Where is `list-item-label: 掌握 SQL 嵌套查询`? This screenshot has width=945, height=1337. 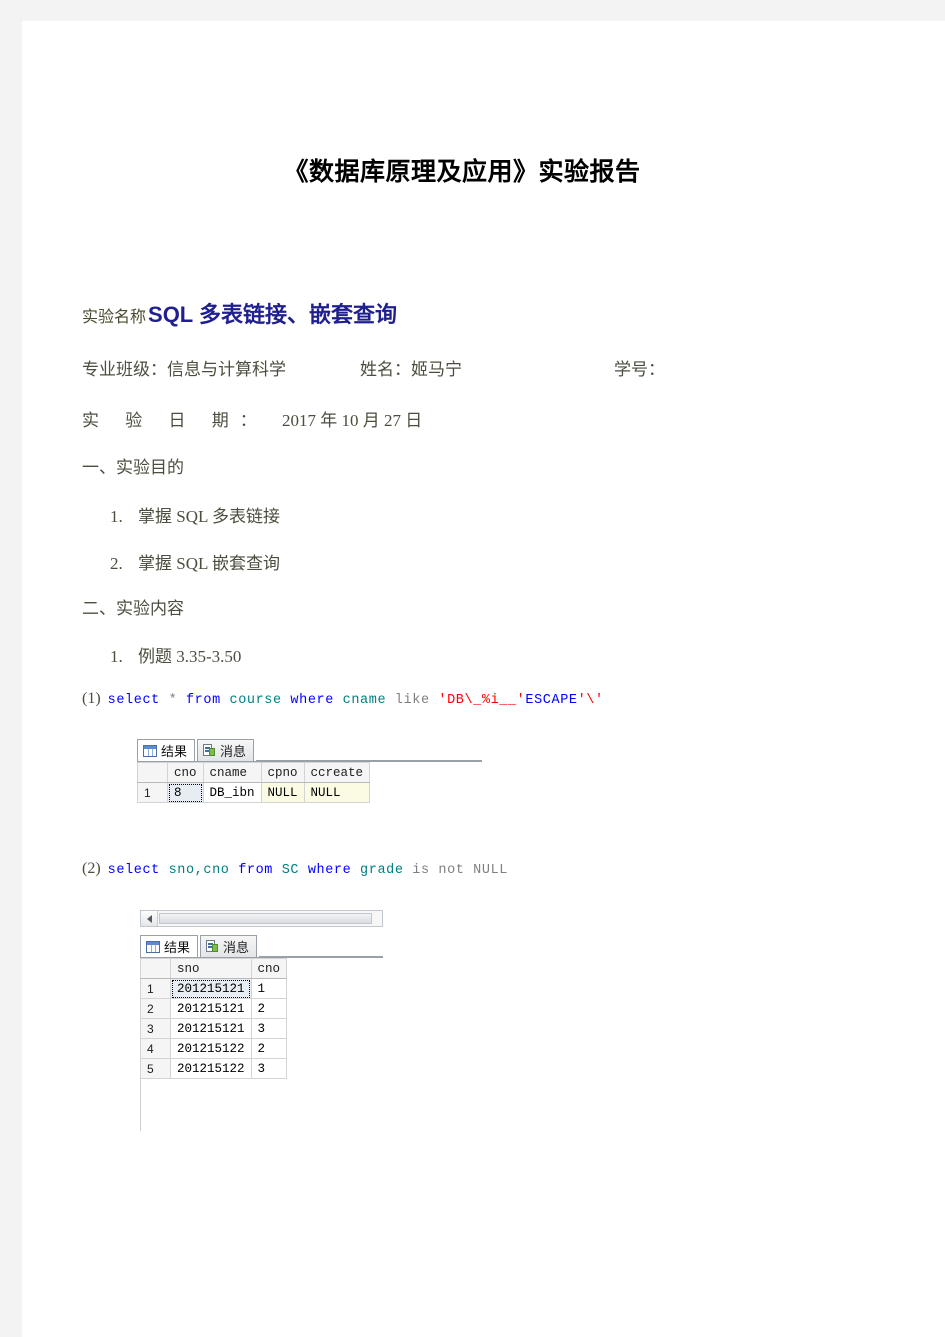 list-item-label: 掌握 SQL 嵌套查询 is located at coordinates (209, 563).